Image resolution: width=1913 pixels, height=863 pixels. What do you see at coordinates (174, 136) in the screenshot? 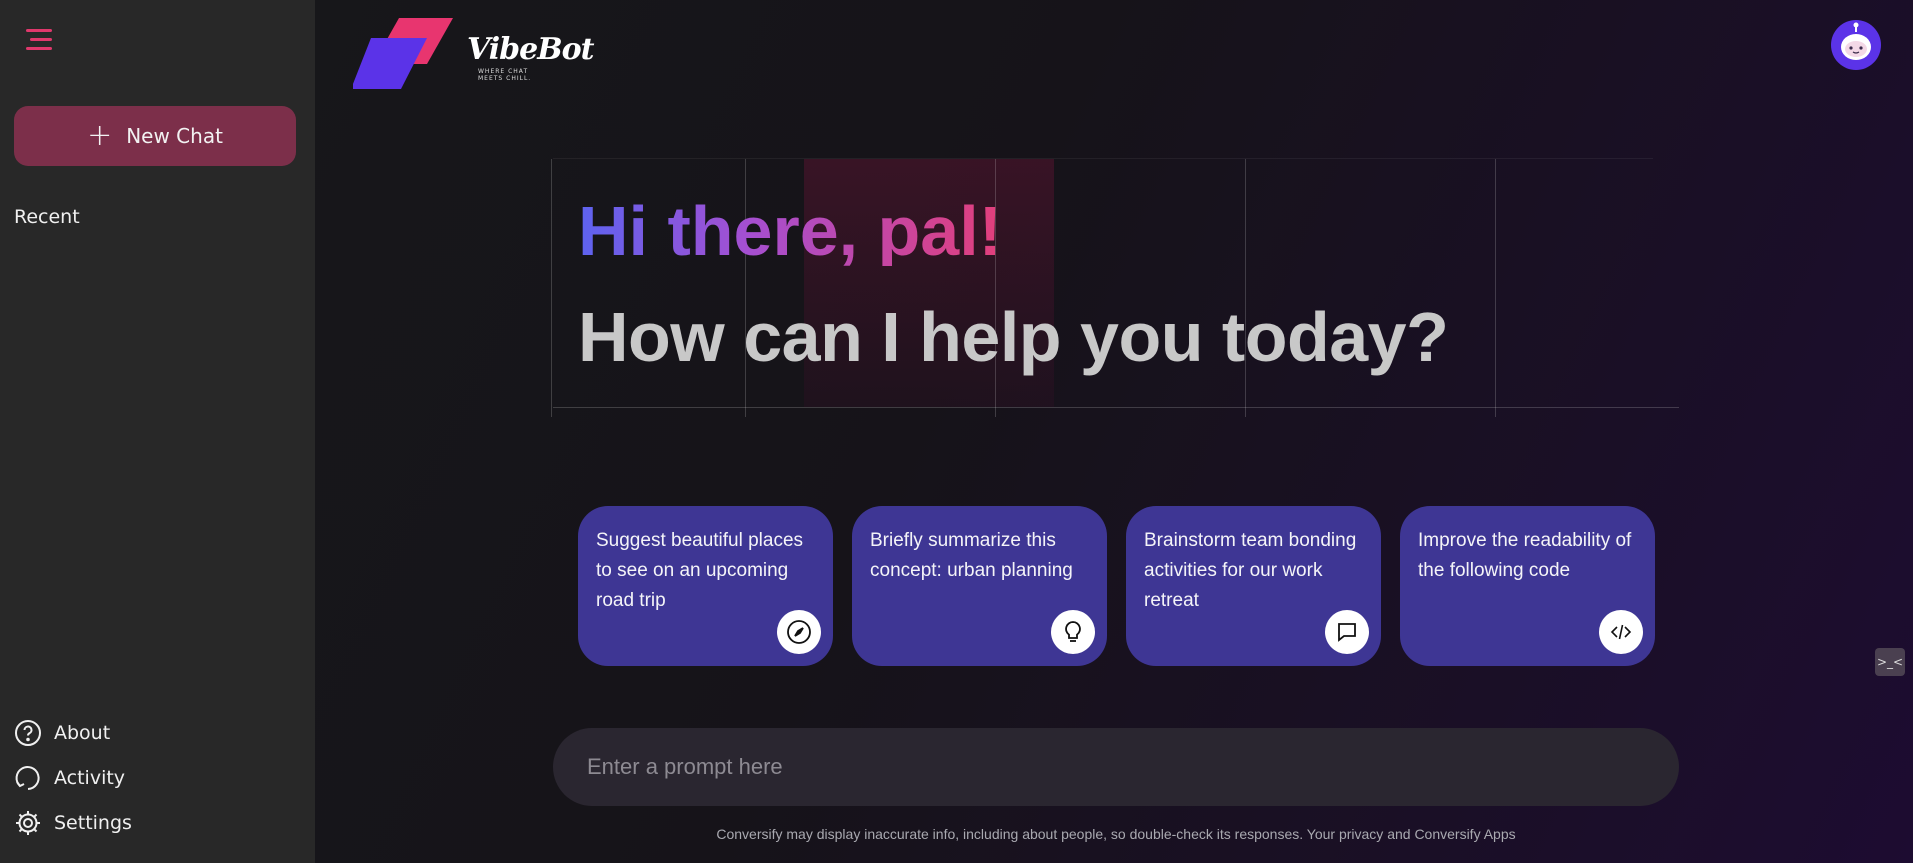
I see `new-chat-label: New Chat` at bounding box center [174, 136].